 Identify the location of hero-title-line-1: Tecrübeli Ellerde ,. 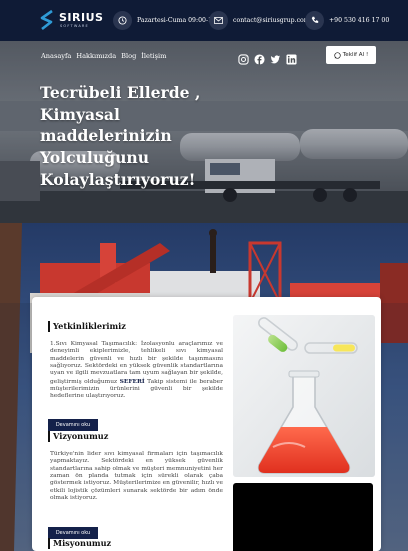
(120, 92).